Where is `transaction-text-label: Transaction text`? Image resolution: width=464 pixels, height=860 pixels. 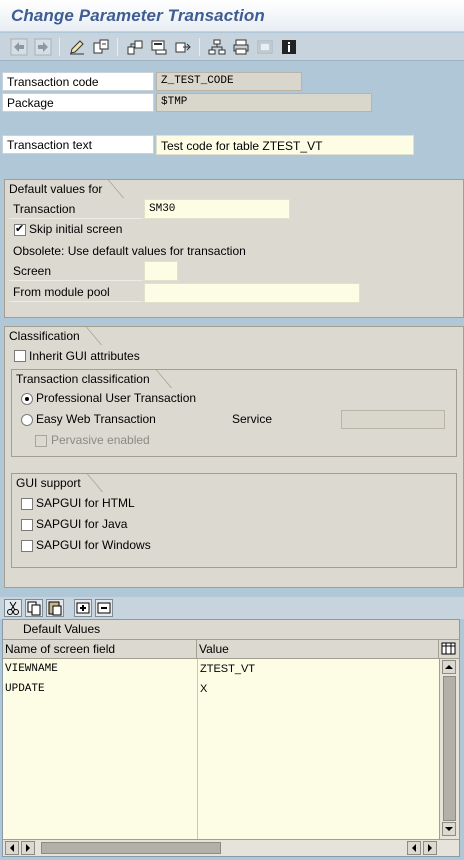 transaction-text-label: Transaction text is located at coordinates (78, 144).